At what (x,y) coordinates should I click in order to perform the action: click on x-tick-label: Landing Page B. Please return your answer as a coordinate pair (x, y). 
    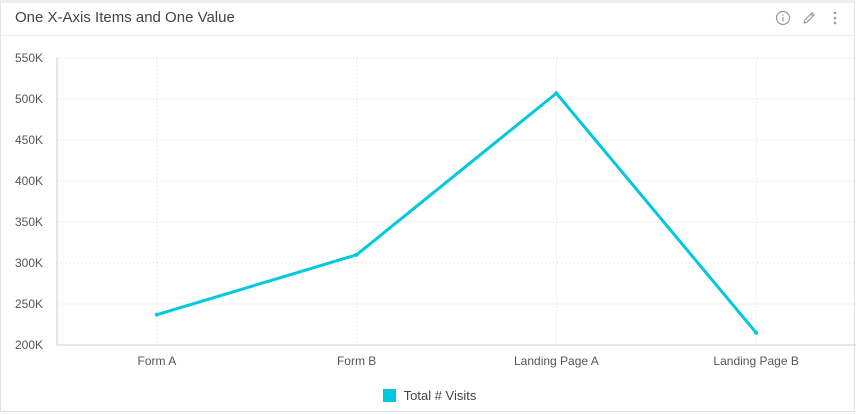
    Looking at the image, I should click on (755, 361).